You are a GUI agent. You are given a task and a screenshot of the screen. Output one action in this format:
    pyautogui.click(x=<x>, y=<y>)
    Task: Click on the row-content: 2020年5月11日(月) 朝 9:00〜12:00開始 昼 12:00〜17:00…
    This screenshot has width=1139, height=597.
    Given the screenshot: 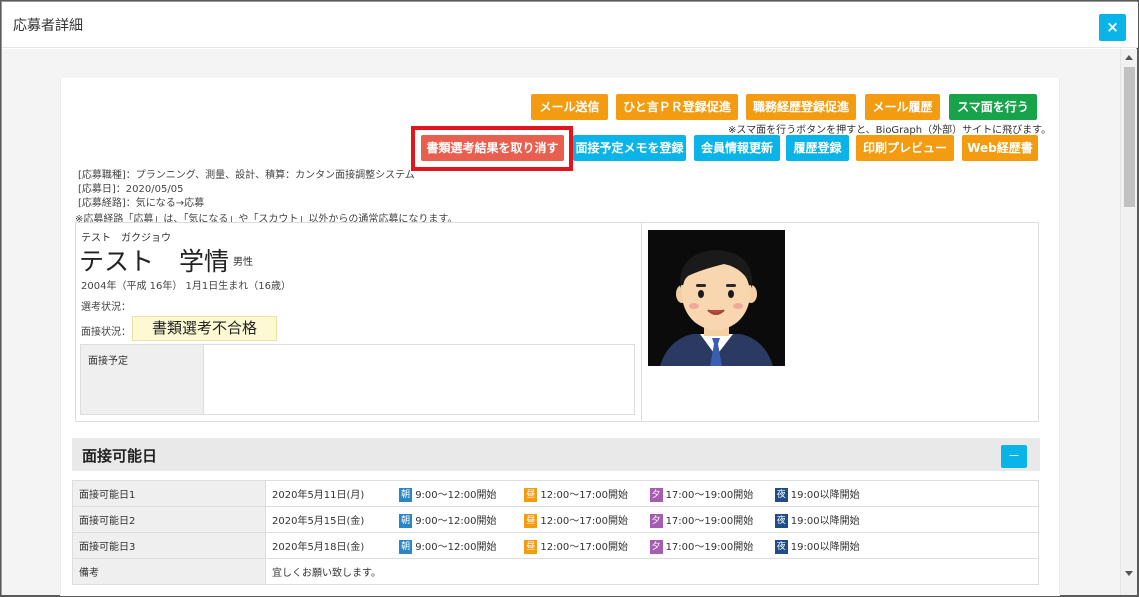 What is the action you would take?
    pyautogui.click(x=652, y=493)
    